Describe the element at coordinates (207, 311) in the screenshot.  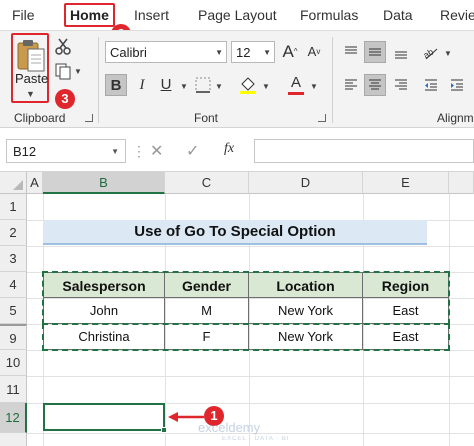
I see `table-cell: M` at that location.